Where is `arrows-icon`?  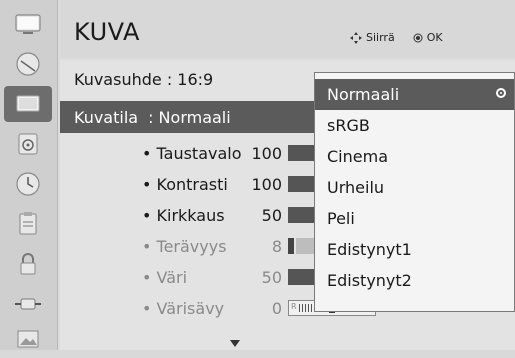 arrows-icon is located at coordinates (356, 37).